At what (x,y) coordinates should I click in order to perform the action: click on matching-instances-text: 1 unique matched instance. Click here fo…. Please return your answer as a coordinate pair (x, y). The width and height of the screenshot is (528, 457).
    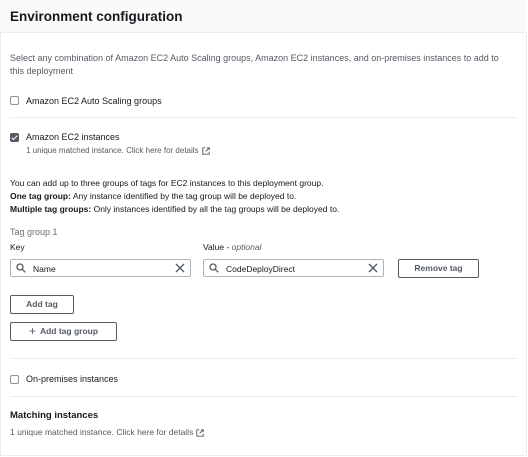
    Looking at the image, I should click on (101, 432).